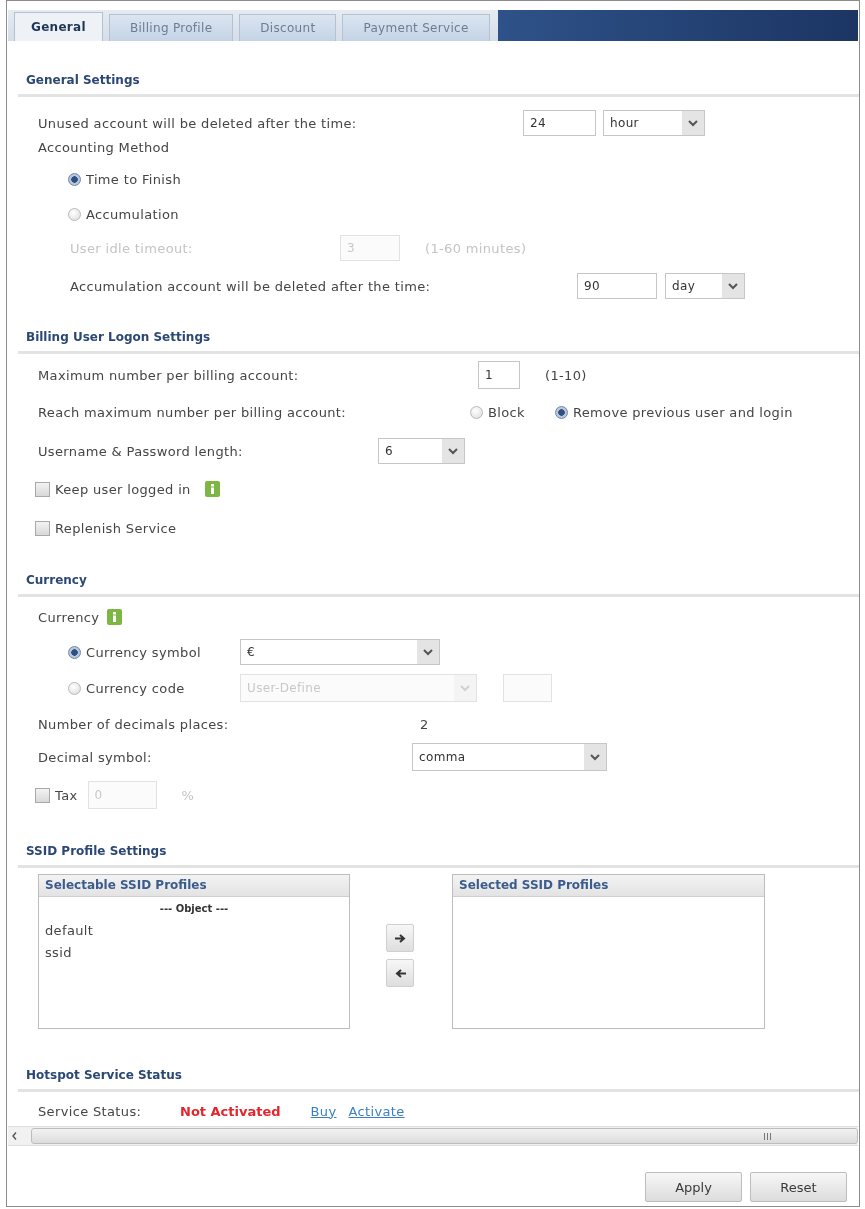  What do you see at coordinates (194, 886) in the screenshot?
I see `list-header: Selectable SSID Profiles` at bounding box center [194, 886].